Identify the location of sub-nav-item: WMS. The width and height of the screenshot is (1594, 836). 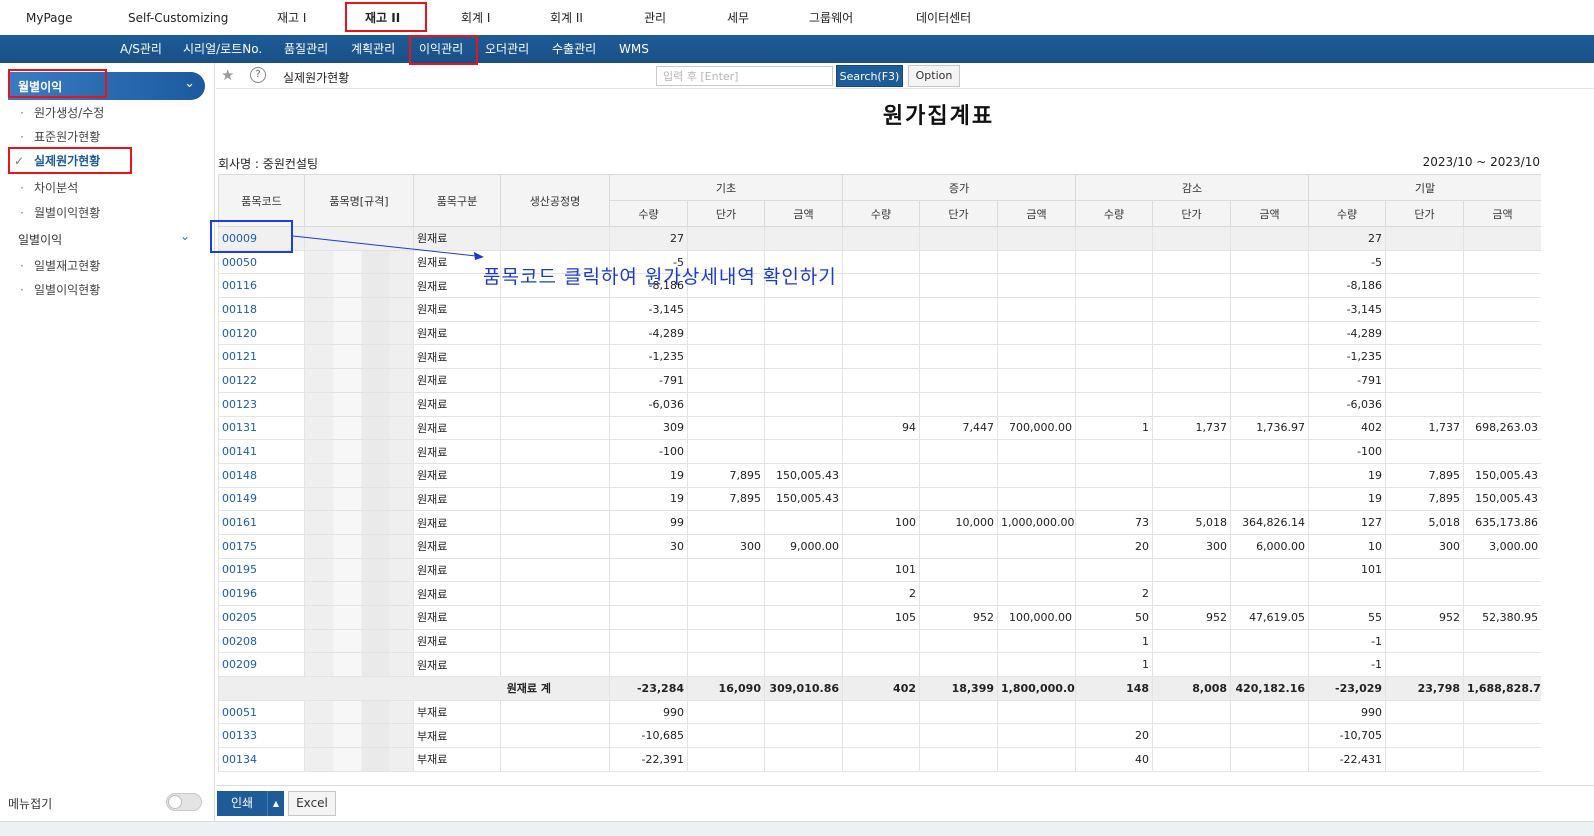
(634, 49).